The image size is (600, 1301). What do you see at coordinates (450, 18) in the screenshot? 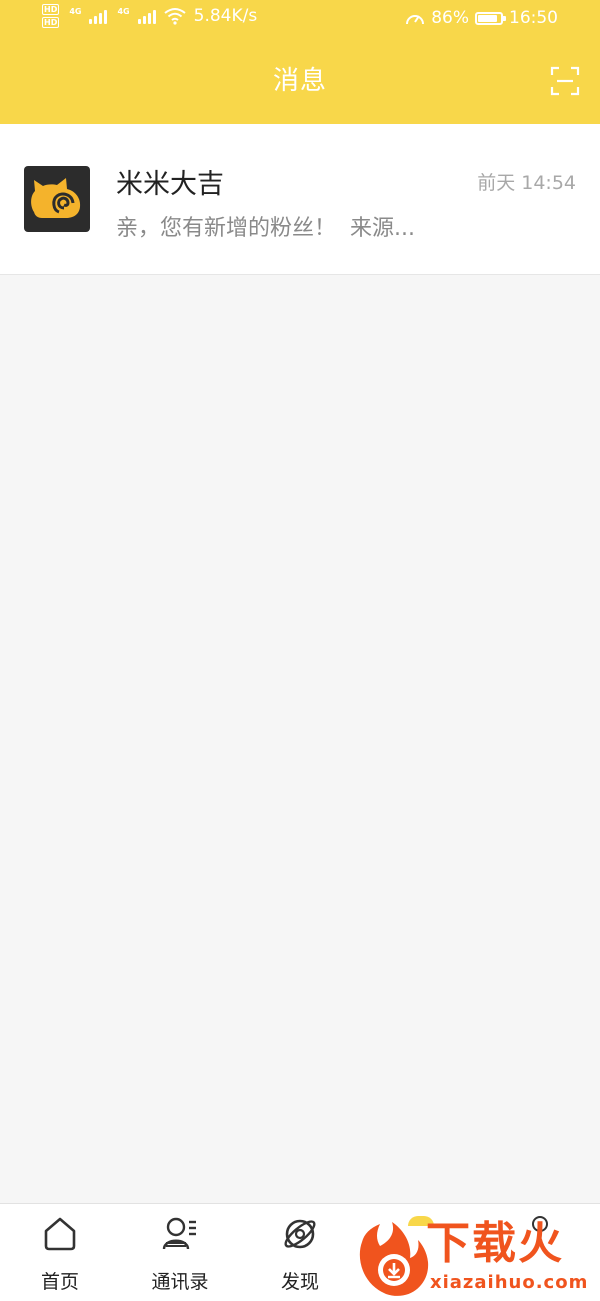
I see `battery-percent: 86%` at bounding box center [450, 18].